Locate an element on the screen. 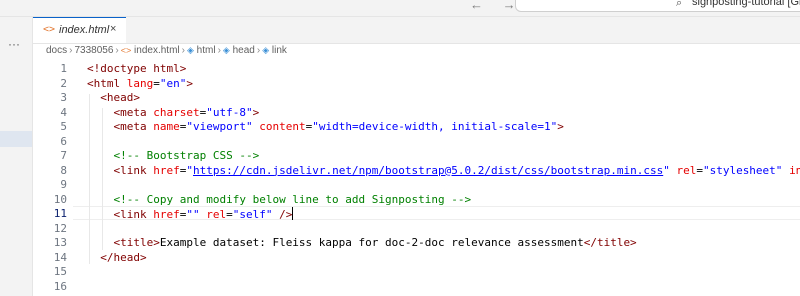  code-token: "width=device-width, initial-scale=1" is located at coordinates (435, 126).